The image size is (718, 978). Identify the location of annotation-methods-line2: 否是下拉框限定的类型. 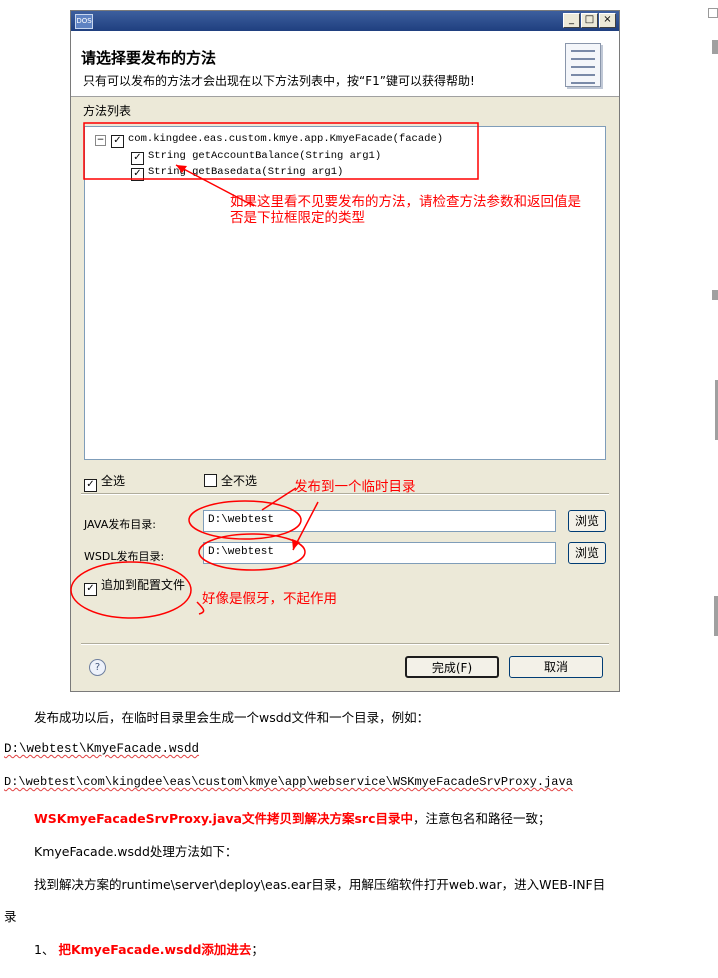
(297, 218).